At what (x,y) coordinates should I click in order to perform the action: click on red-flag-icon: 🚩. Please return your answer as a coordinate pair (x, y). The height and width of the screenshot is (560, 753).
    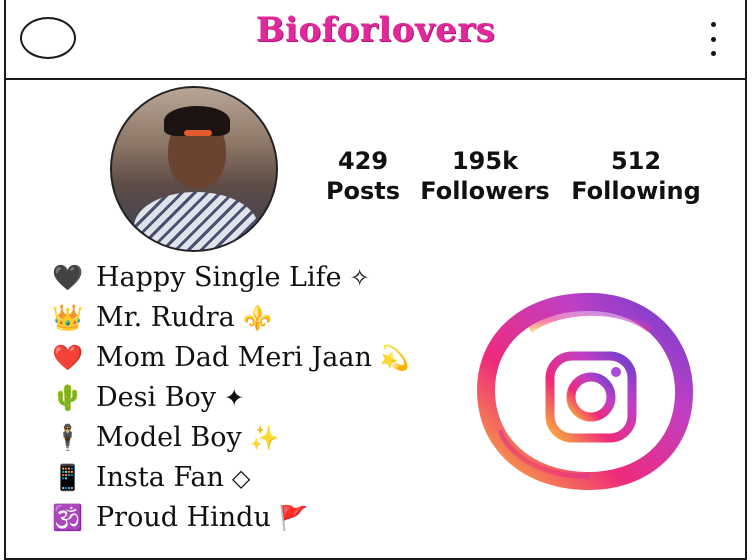
    Looking at the image, I should click on (293, 518).